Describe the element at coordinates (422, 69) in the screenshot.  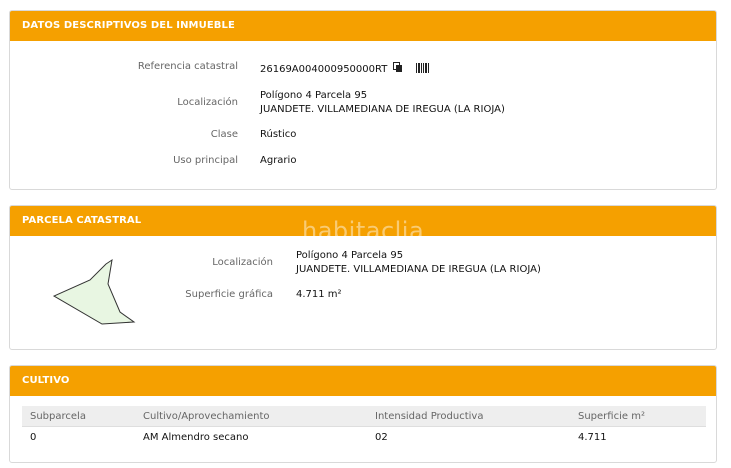
I see `barcode-icon` at that location.